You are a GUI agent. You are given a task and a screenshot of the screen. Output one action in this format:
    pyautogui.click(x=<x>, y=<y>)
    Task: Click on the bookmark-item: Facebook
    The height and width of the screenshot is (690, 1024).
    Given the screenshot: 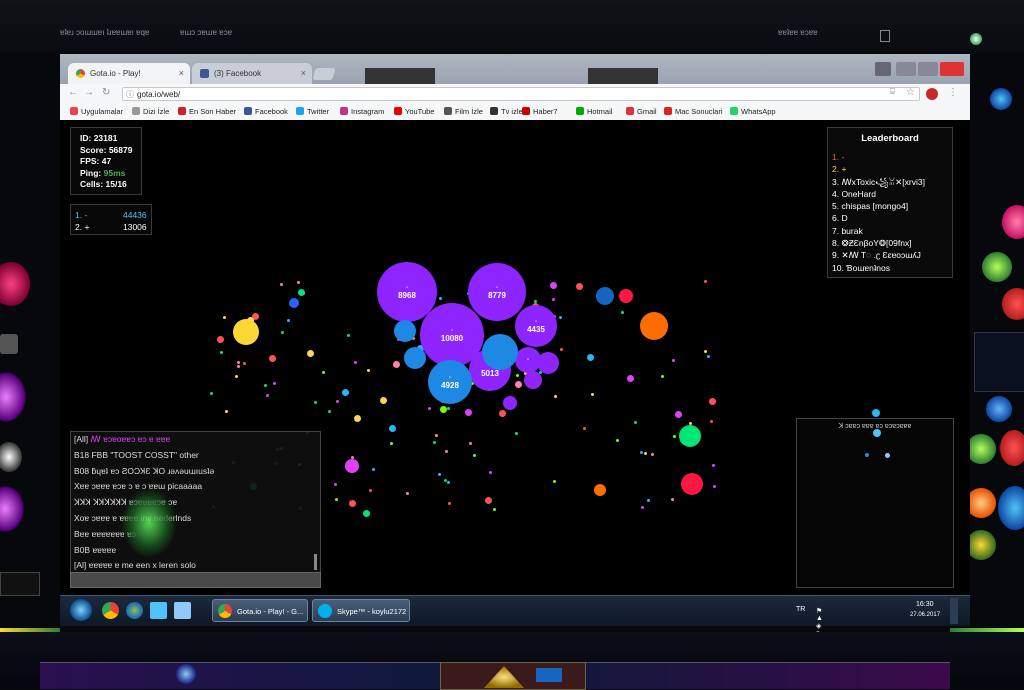 What is the action you would take?
    pyautogui.click(x=266, y=111)
    